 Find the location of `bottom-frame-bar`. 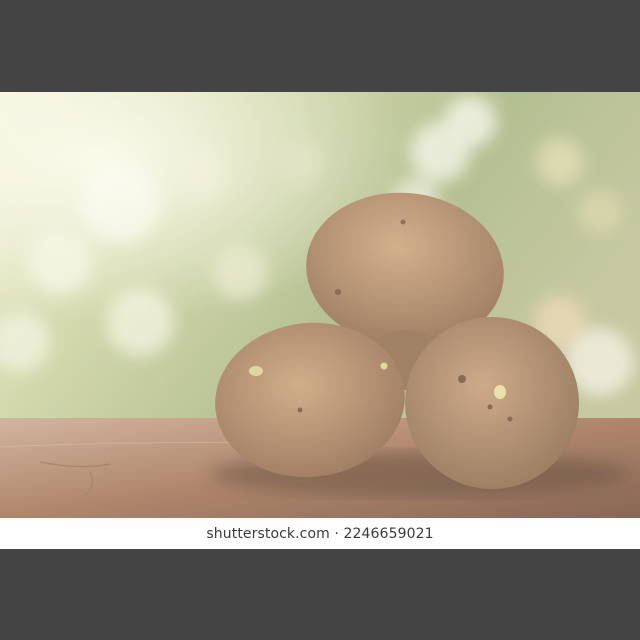

bottom-frame-bar is located at coordinates (320, 594).